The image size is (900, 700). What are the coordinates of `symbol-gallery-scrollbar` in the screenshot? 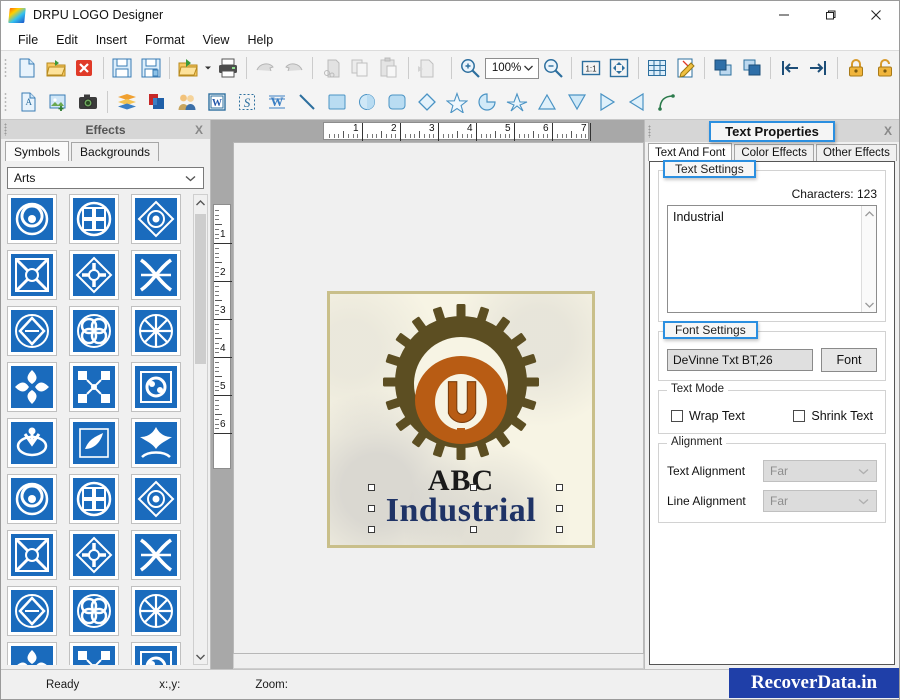 It's located at (200, 429).